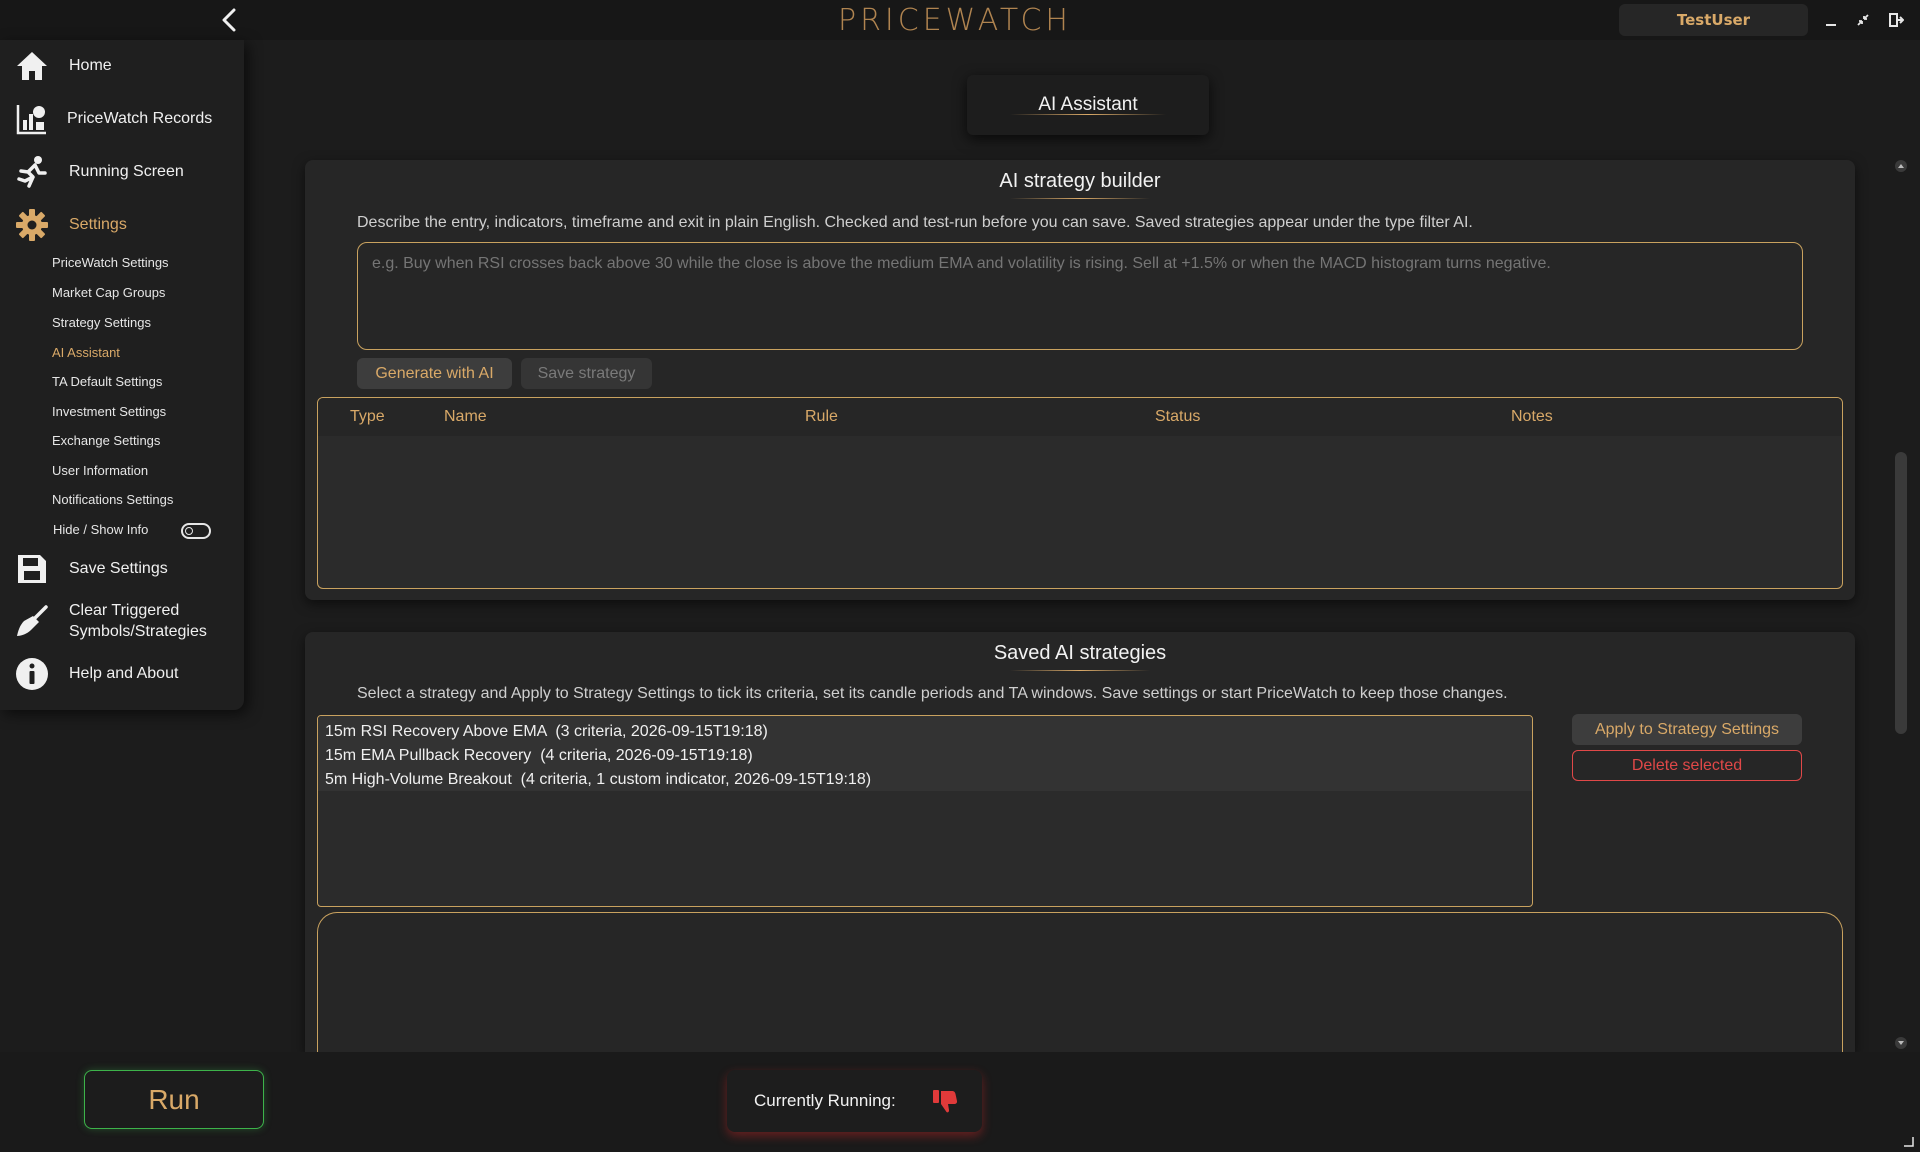 Image resolution: width=1920 pixels, height=1152 pixels. What do you see at coordinates (32, 569) in the screenshot?
I see `save-icon` at bounding box center [32, 569].